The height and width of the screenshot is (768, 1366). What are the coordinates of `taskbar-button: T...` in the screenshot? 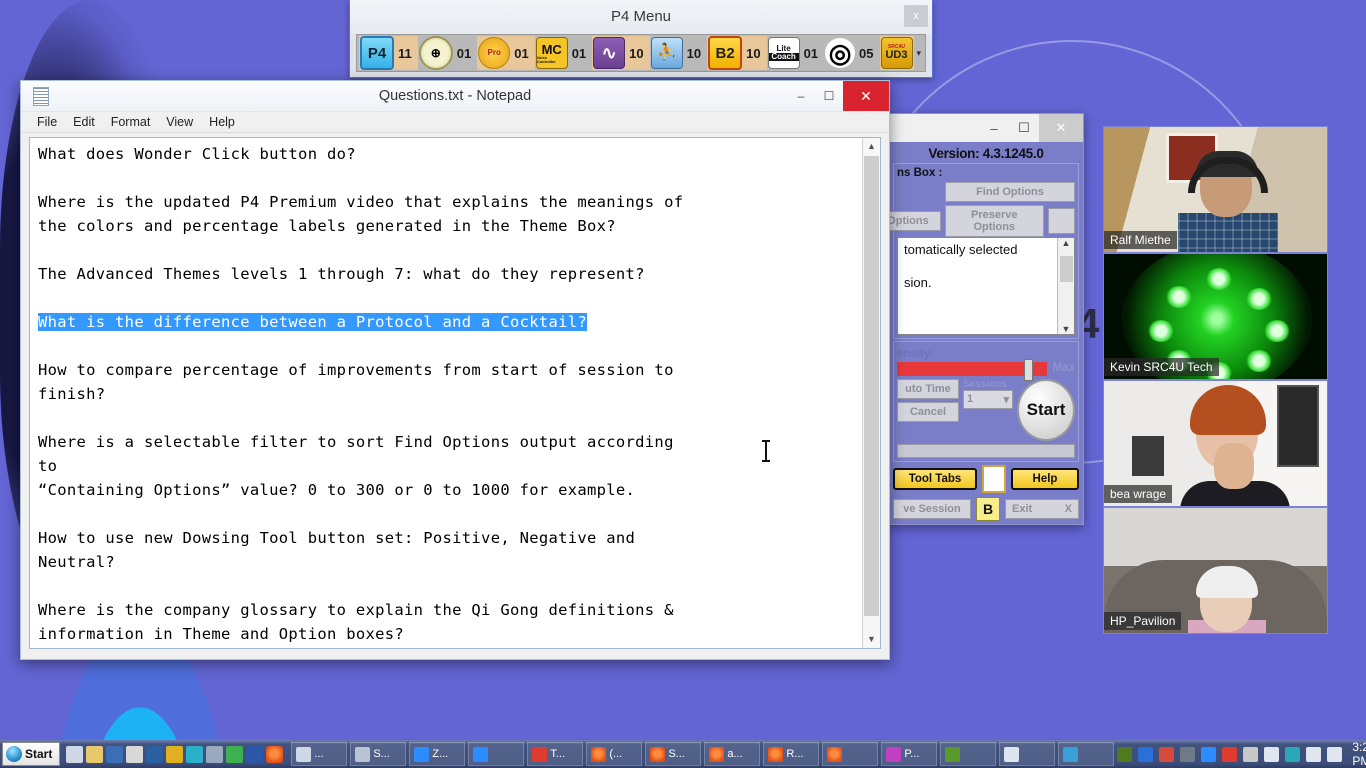 It's located at (555, 754).